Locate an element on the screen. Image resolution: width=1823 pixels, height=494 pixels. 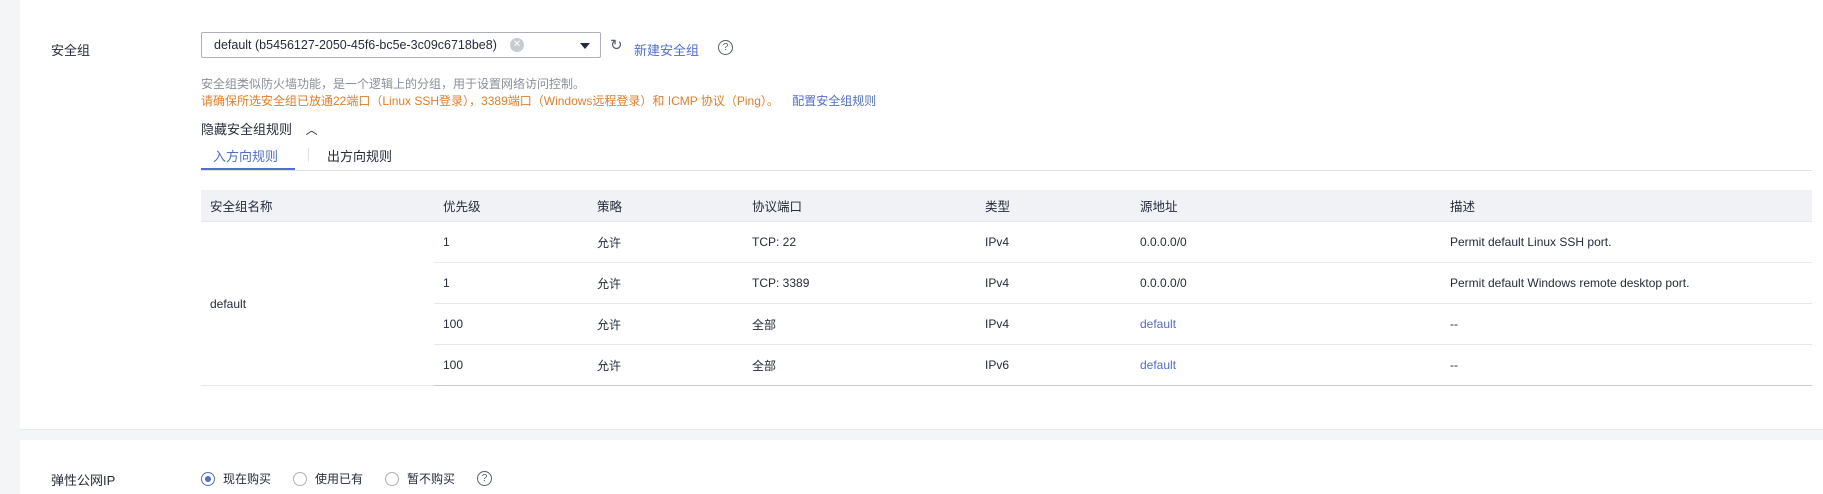
eip-card: 弹性公网IP 现在购买 使用已有 暂不购买 ? is located at coordinates (921, 467).